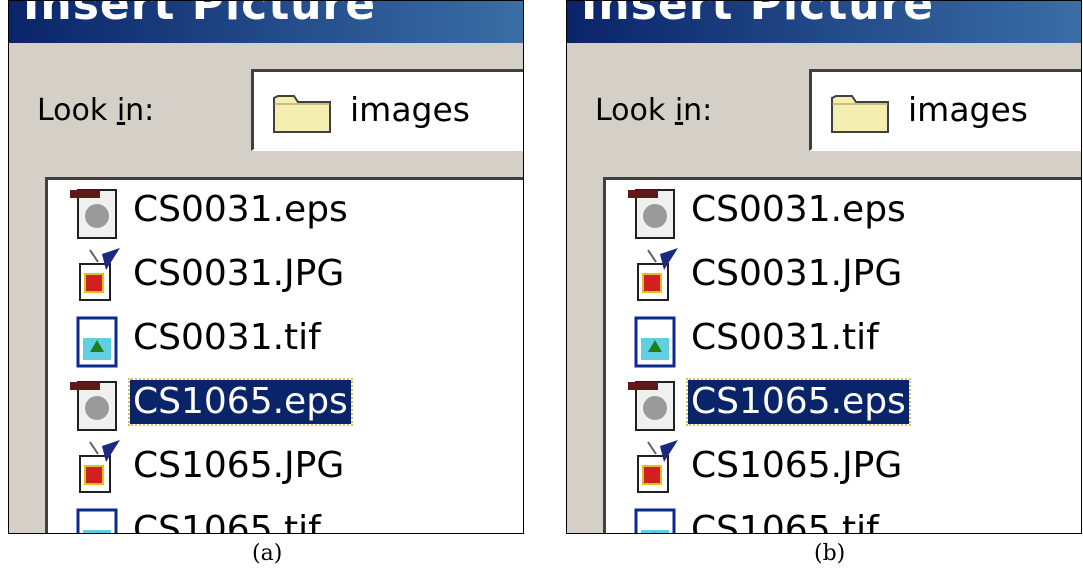  Describe the element at coordinates (830, 553) in the screenshot. I see `caption-b: (b)` at that location.